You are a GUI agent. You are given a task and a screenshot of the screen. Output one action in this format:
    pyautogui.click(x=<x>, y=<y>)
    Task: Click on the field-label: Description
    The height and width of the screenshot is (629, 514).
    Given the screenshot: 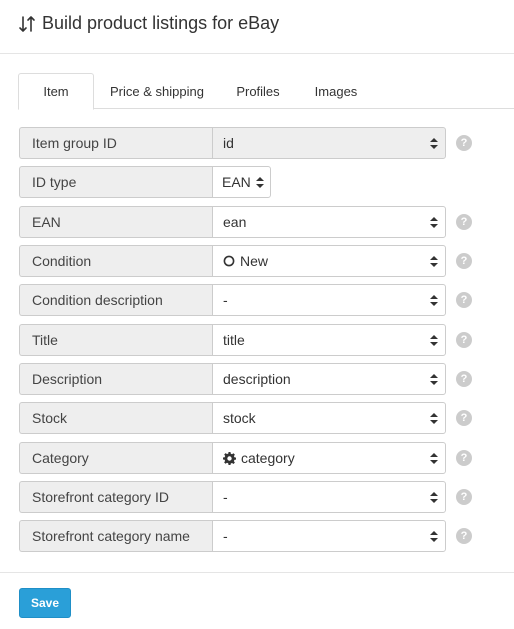 What is the action you would take?
    pyautogui.click(x=116, y=379)
    